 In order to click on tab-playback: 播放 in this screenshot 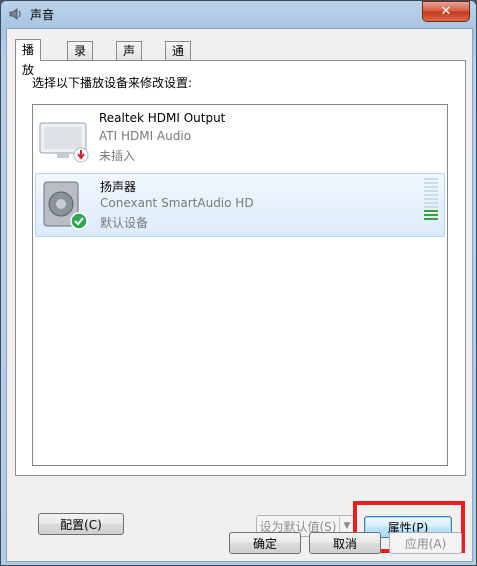, I will do `click(28, 58)`.